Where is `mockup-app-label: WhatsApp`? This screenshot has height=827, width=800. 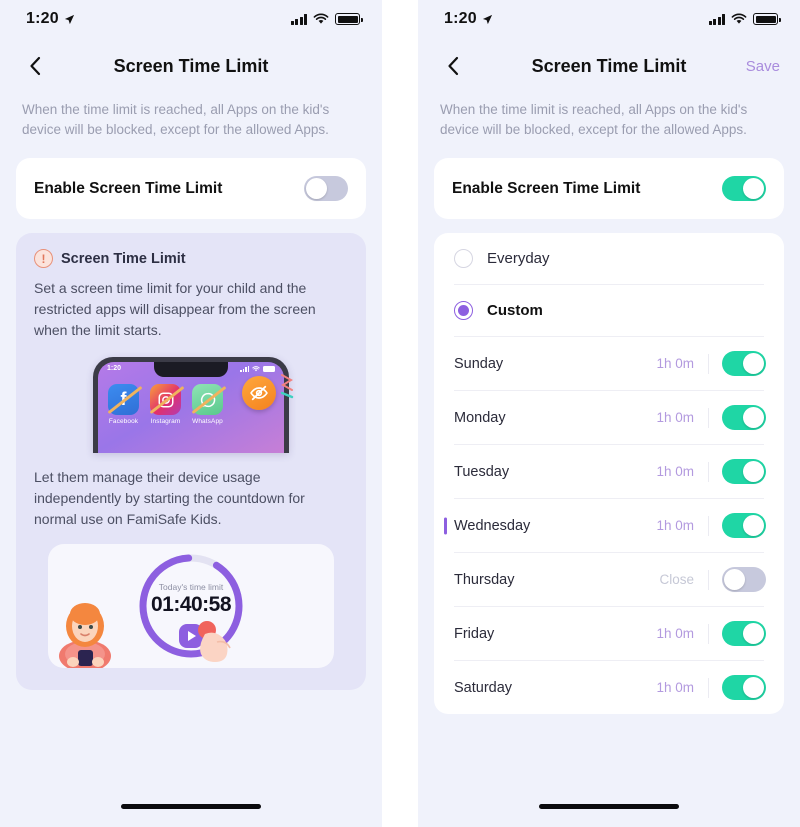
mockup-app-label: WhatsApp is located at coordinates (207, 421).